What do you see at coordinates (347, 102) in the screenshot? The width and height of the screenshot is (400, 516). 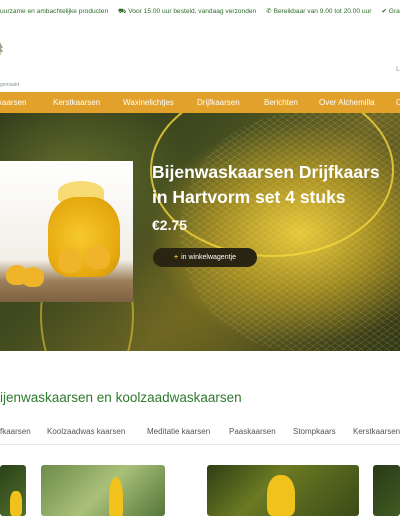 I see `nav-item-over-alchemilla: Over Alchemilla` at bounding box center [347, 102].